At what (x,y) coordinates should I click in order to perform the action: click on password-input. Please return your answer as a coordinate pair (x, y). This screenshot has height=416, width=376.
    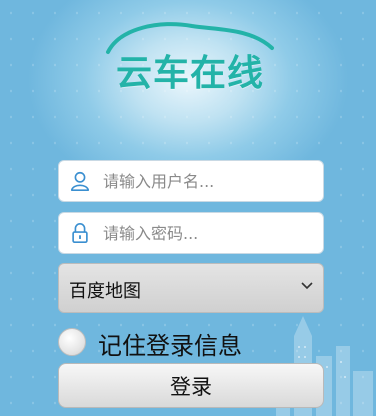
    Looking at the image, I should click on (210, 233).